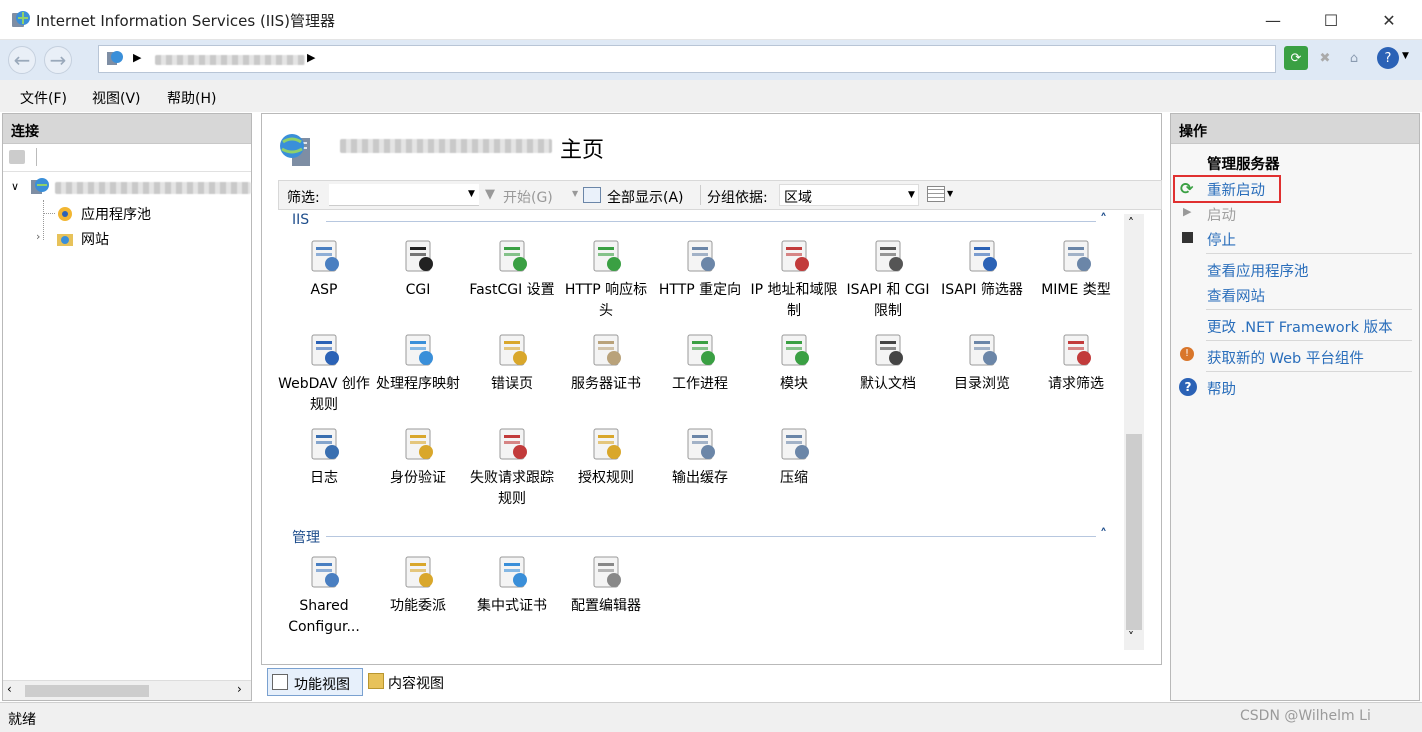  What do you see at coordinates (324, 350) in the screenshot?
I see `feature-webdav-创作规则-icon` at bounding box center [324, 350].